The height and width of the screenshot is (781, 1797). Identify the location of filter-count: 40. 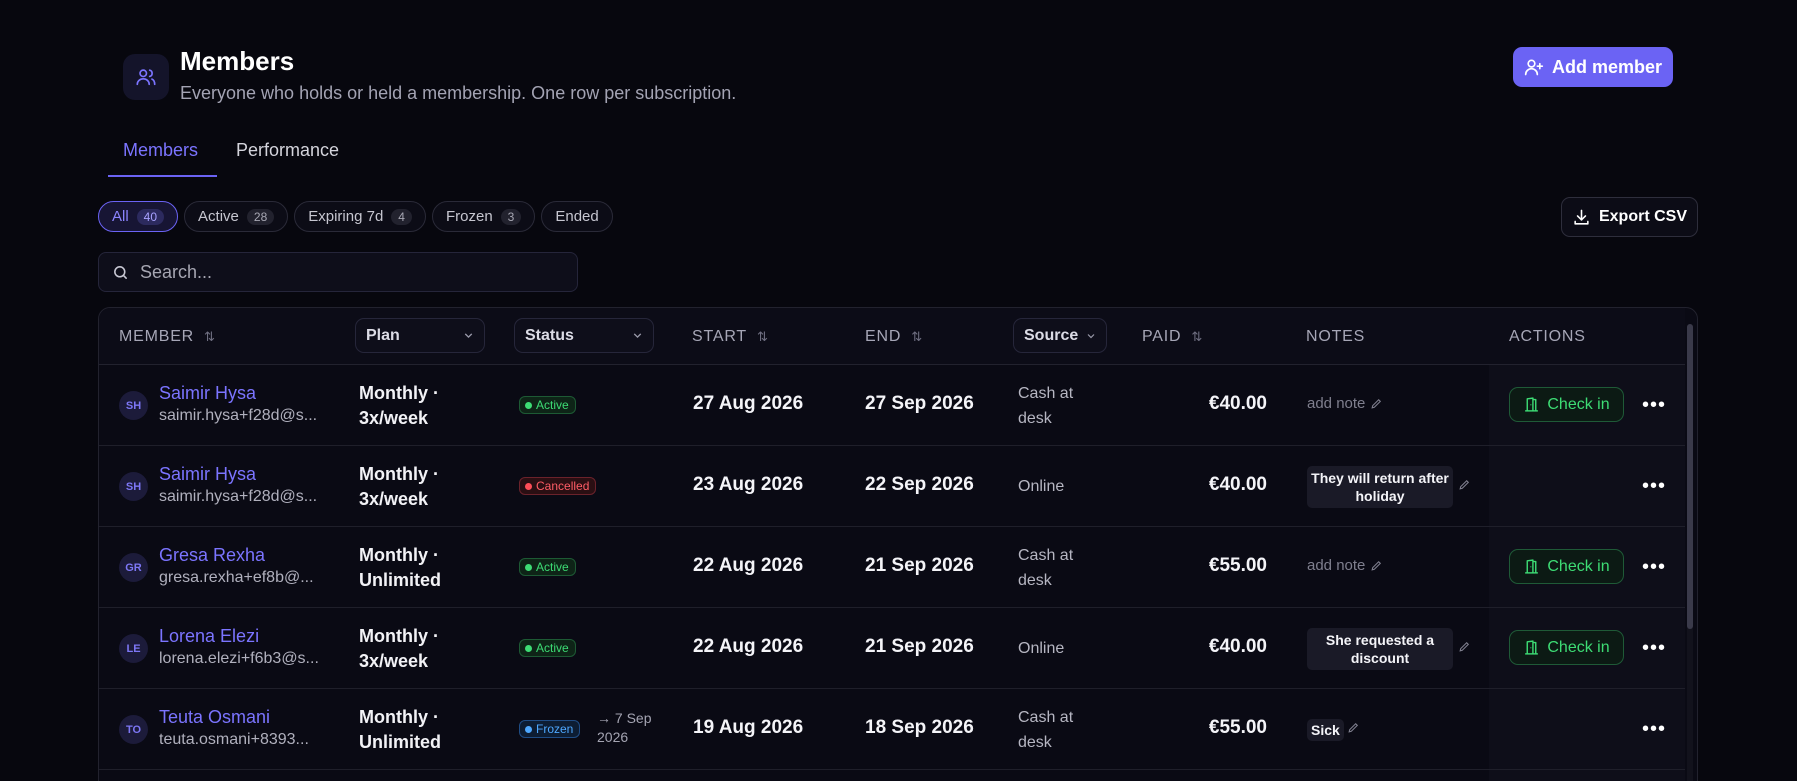
(150, 216).